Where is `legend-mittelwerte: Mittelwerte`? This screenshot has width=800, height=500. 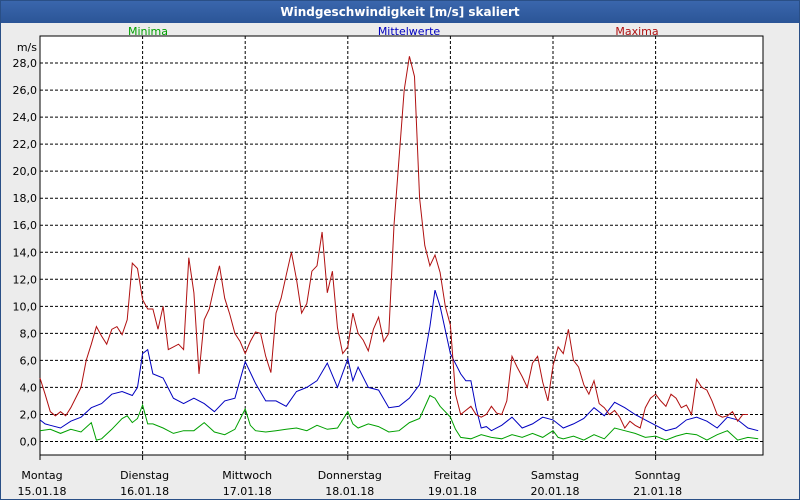
legend-mittelwerte: Mittelwerte is located at coordinates (409, 31).